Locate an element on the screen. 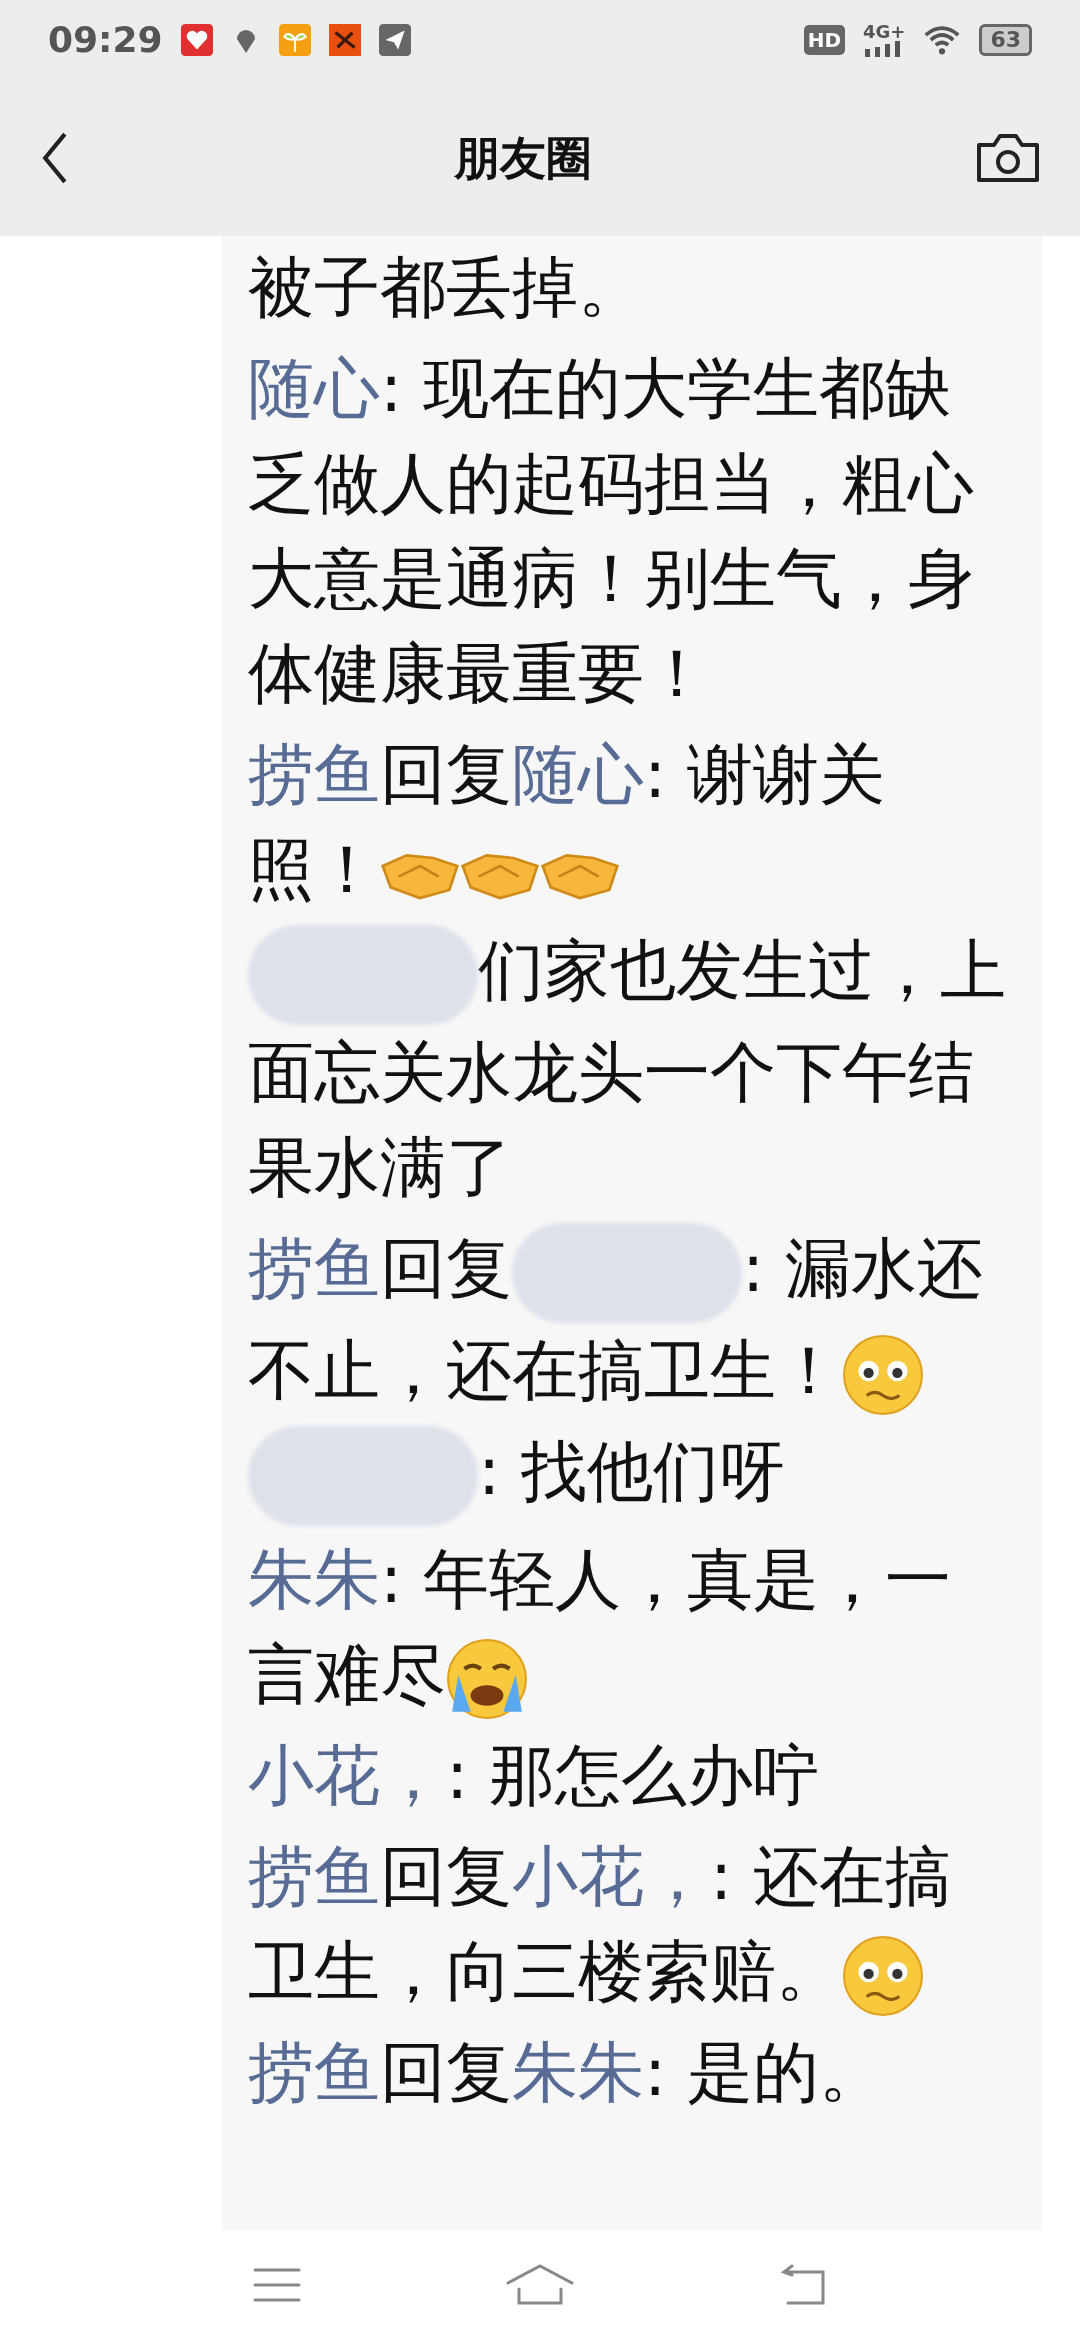  home-icon is located at coordinates (540, 2285).